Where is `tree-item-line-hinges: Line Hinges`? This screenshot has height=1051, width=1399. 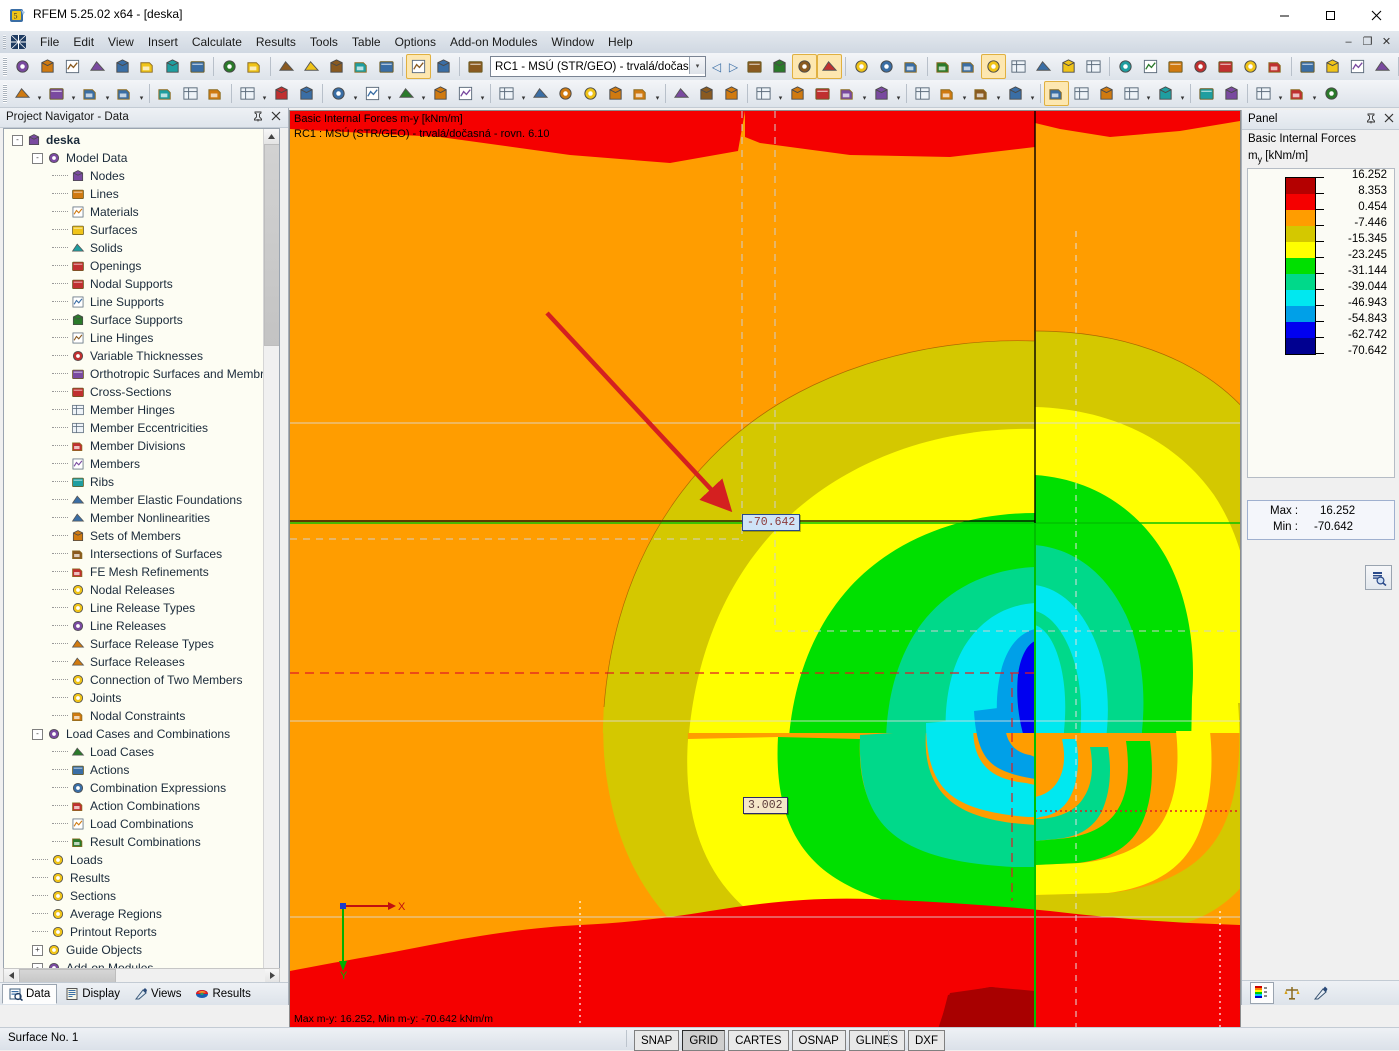 tree-item-line-hinges: Line Hinges is located at coordinates (133, 338).